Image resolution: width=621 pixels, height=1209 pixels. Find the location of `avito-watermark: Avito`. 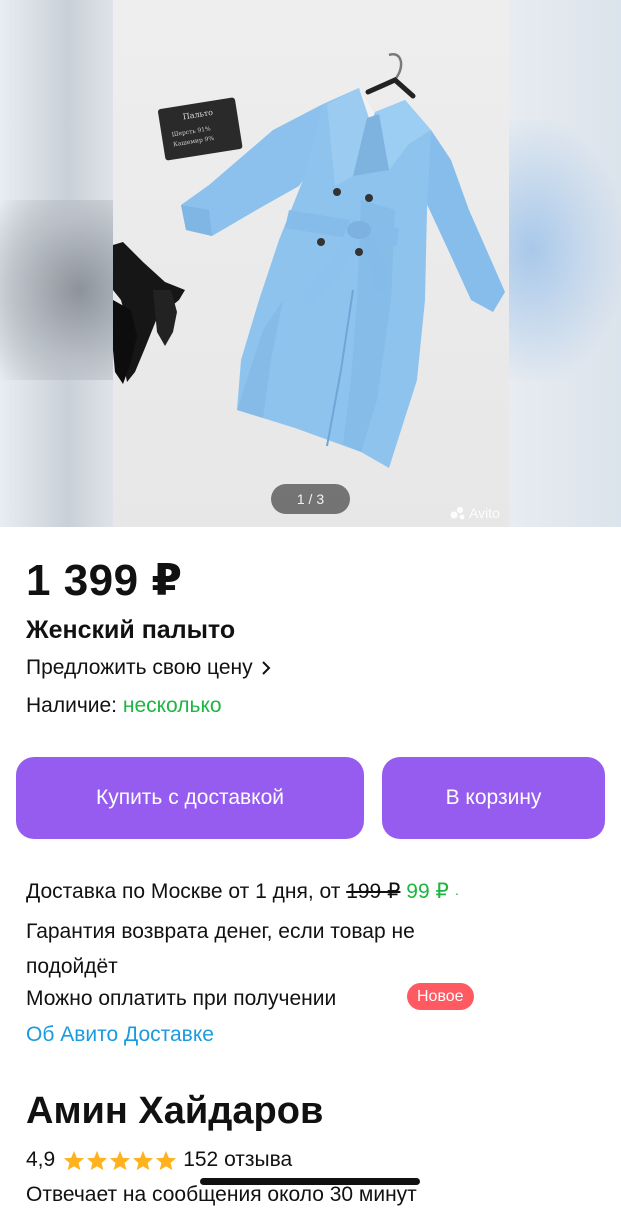

avito-watermark: Avito is located at coordinates (475, 513).